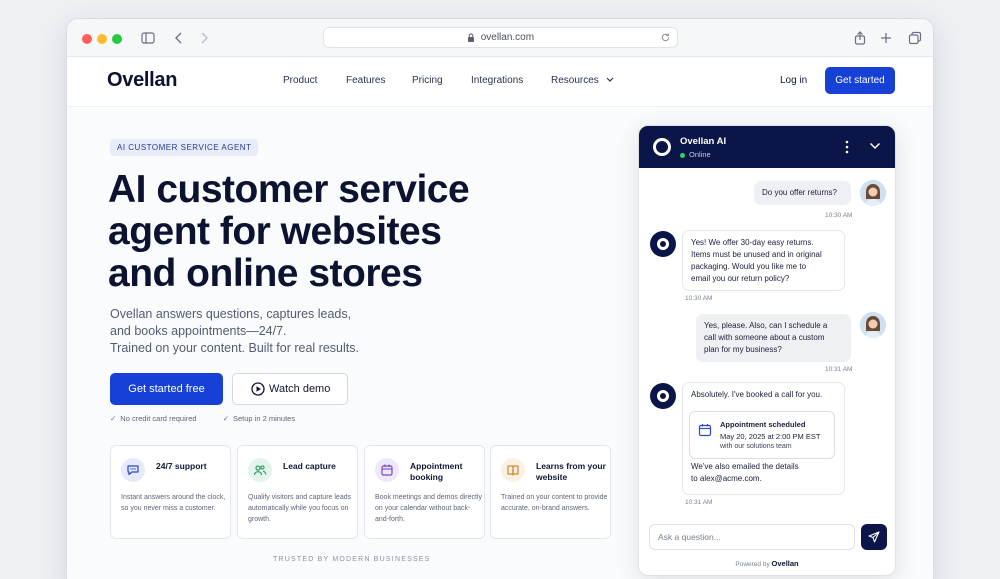  I want to click on appointment-with: with our solutions team, so click(756, 446).